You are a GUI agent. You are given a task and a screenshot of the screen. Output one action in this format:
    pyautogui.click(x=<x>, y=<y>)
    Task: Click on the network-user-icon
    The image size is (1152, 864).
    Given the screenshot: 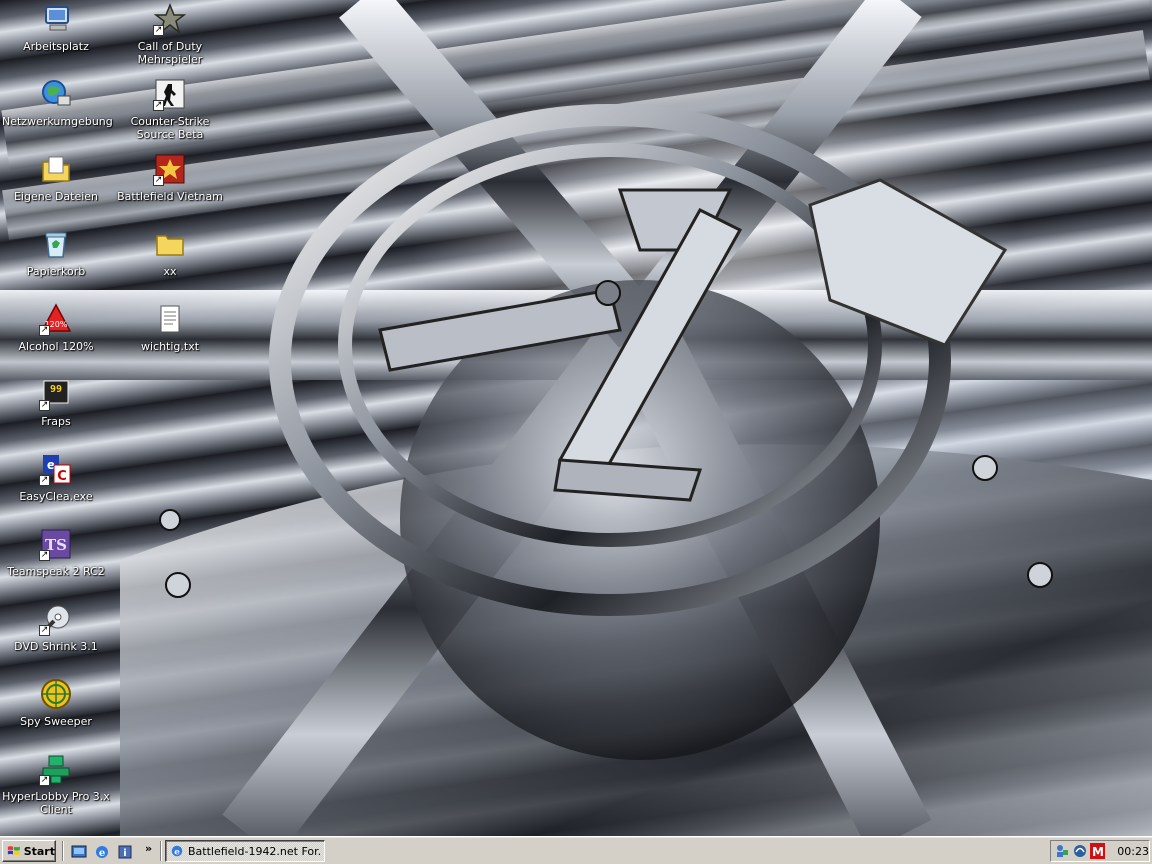 What is the action you would take?
    pyautogui.click(x=1062, y=851)
    